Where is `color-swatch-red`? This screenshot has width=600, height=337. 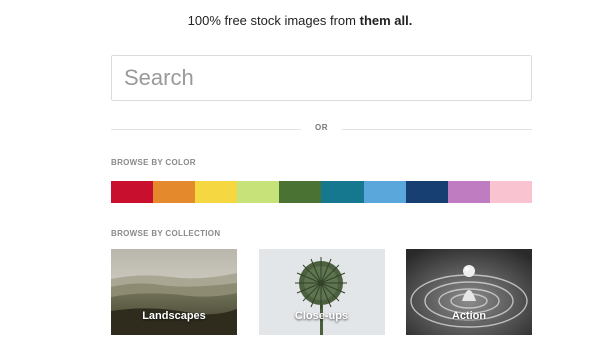 color-swatch-red is located at coordinates (132, 192).